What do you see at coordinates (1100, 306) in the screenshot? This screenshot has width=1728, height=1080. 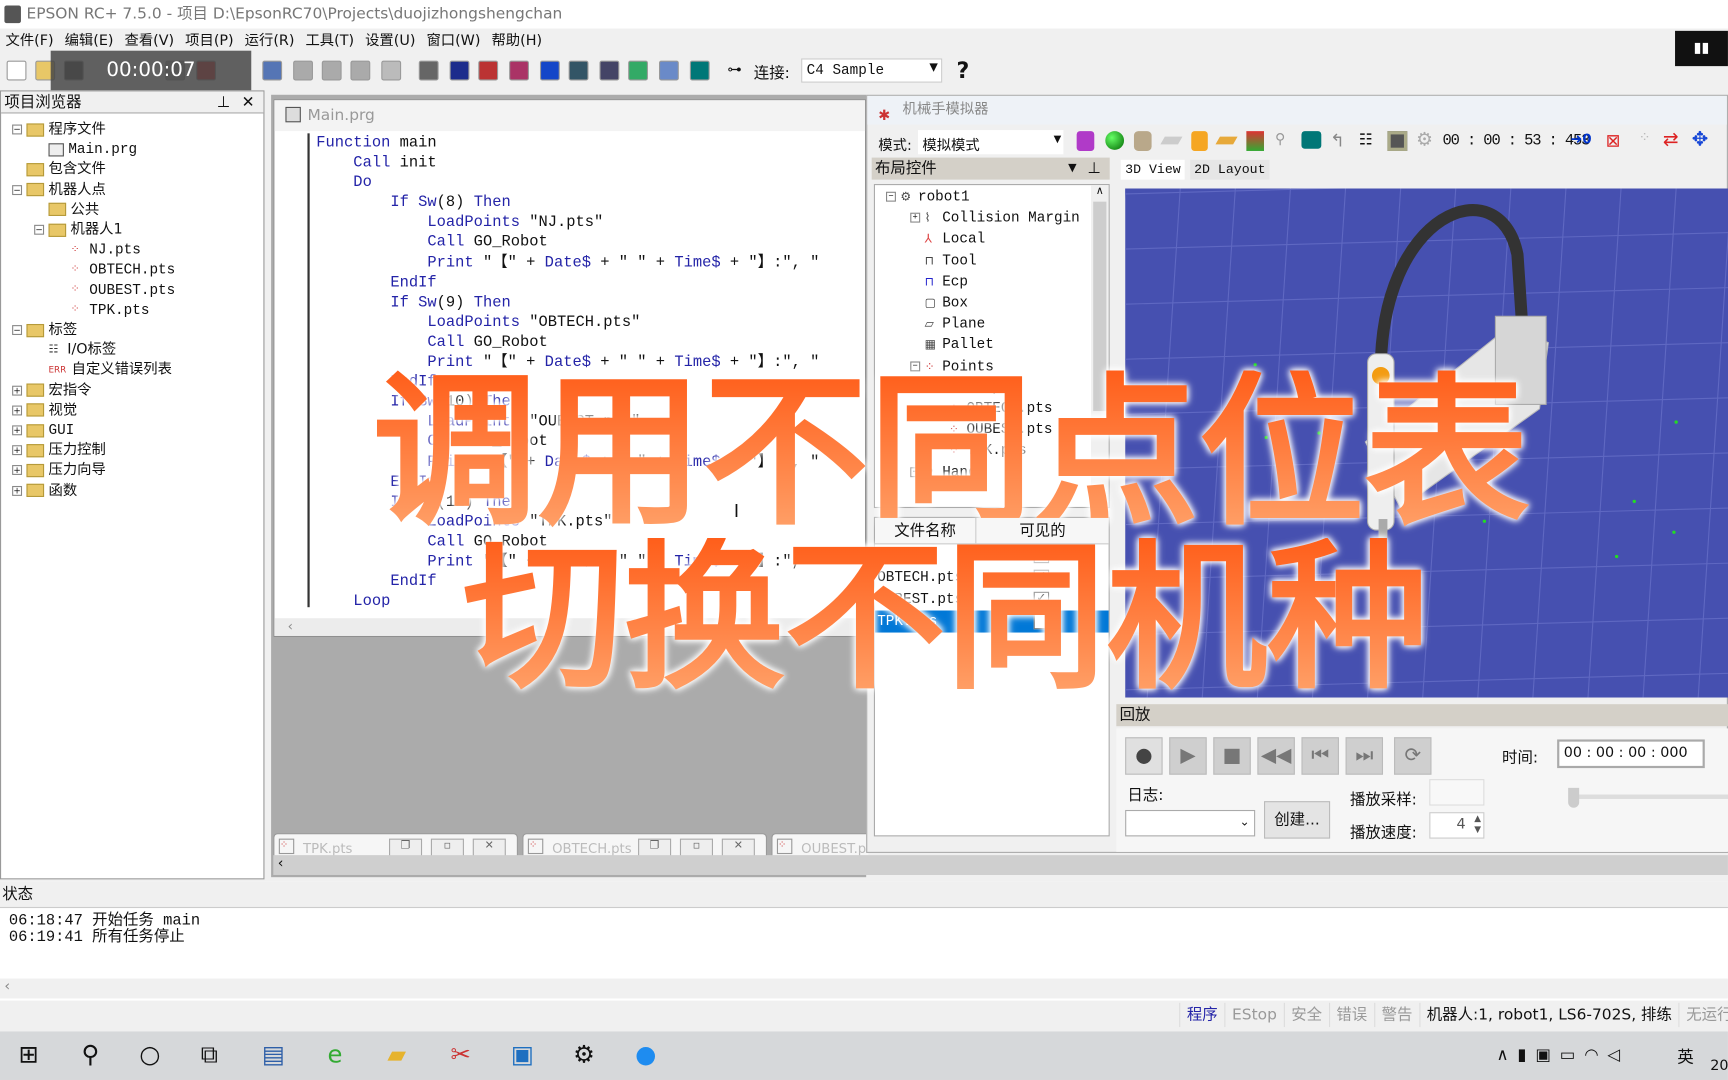 I see `scroll-thumb` at bounding box center [1100, 306].